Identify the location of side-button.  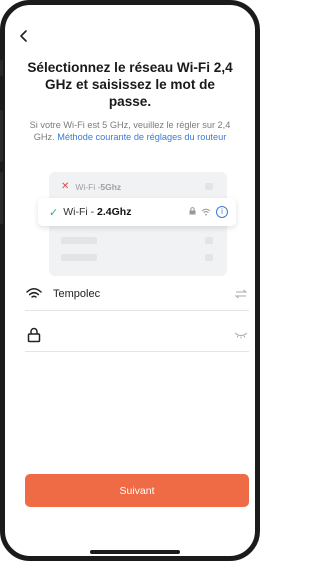
(1, 68).